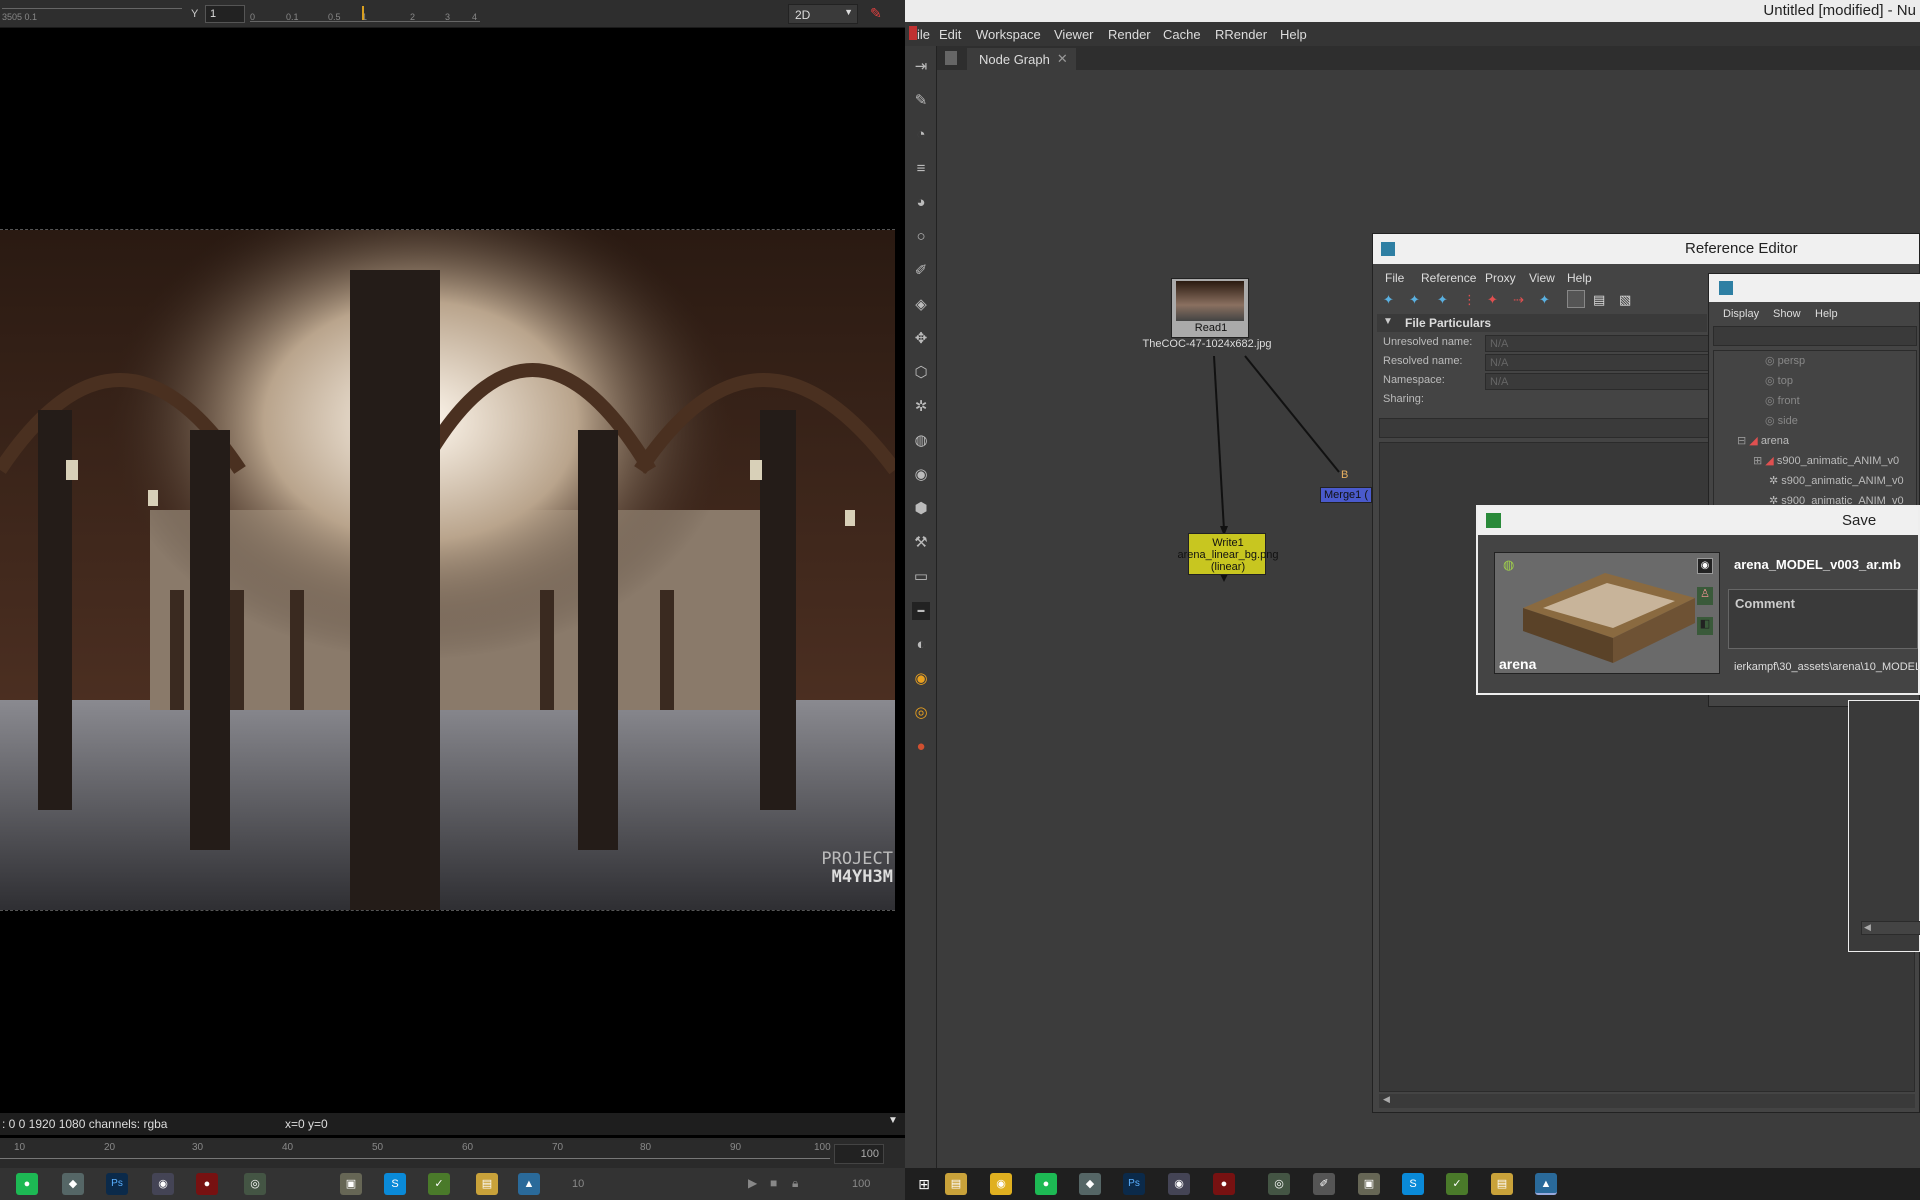 The width and height of the screenshot is (1920, 1200). I want to click on file-particulars-header: ▼ File Particulars, so click(1542, 323).